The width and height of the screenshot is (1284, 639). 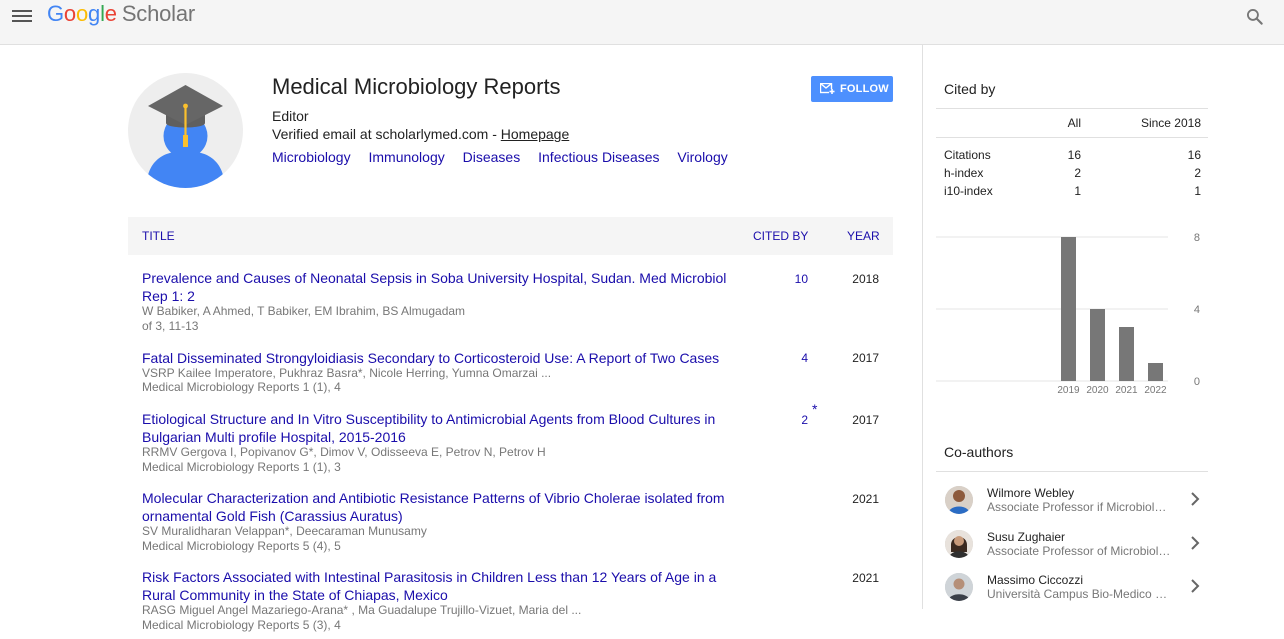 I want to click on follow-label: FOLLOW, so click(x=864, y=89).